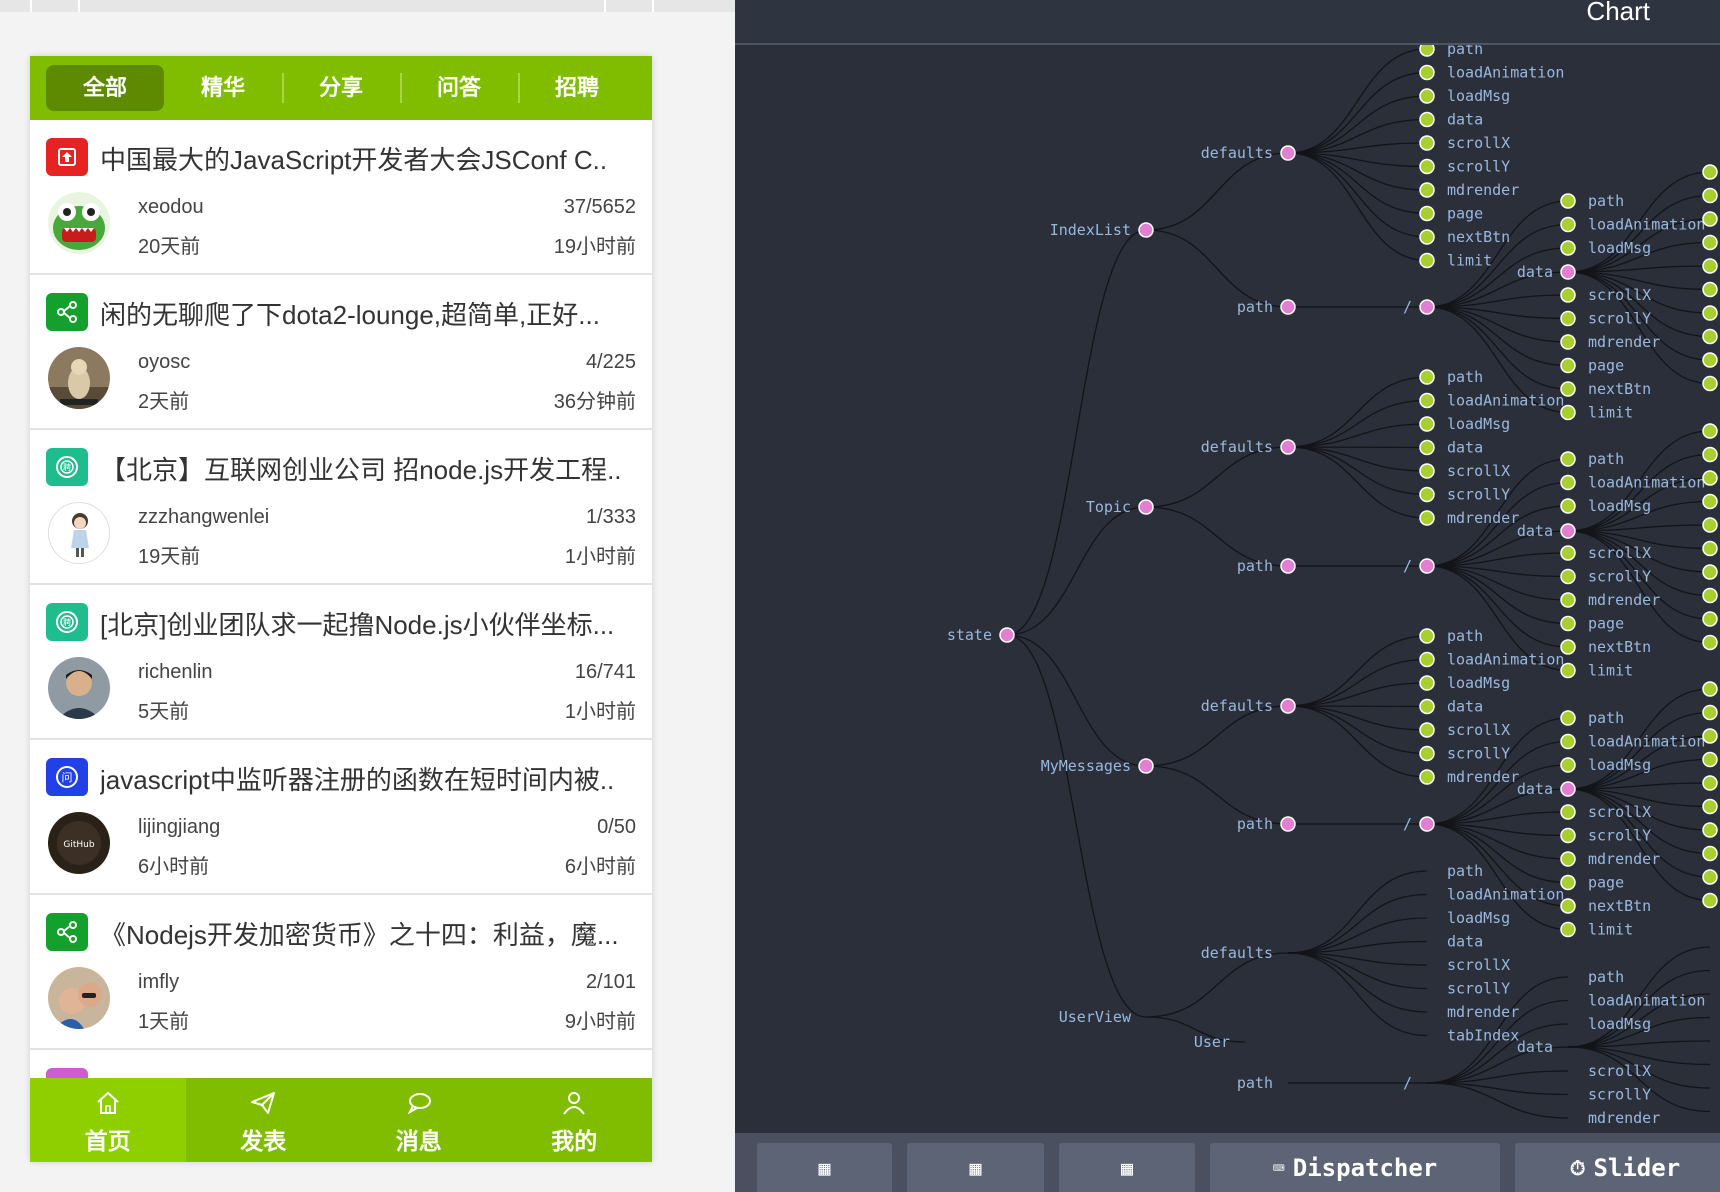 The image size is (1720, 1192). Describe the element at coordinates (1617, 1167) in the screenshot. I see `slider-button: ⏱ Slider` at that location.